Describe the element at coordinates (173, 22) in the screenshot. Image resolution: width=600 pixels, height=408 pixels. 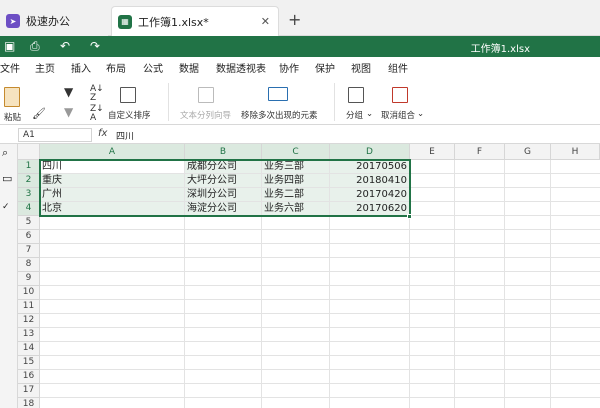
I see `tab-workbook-label: 工作簿1.xlsx*` at that location.